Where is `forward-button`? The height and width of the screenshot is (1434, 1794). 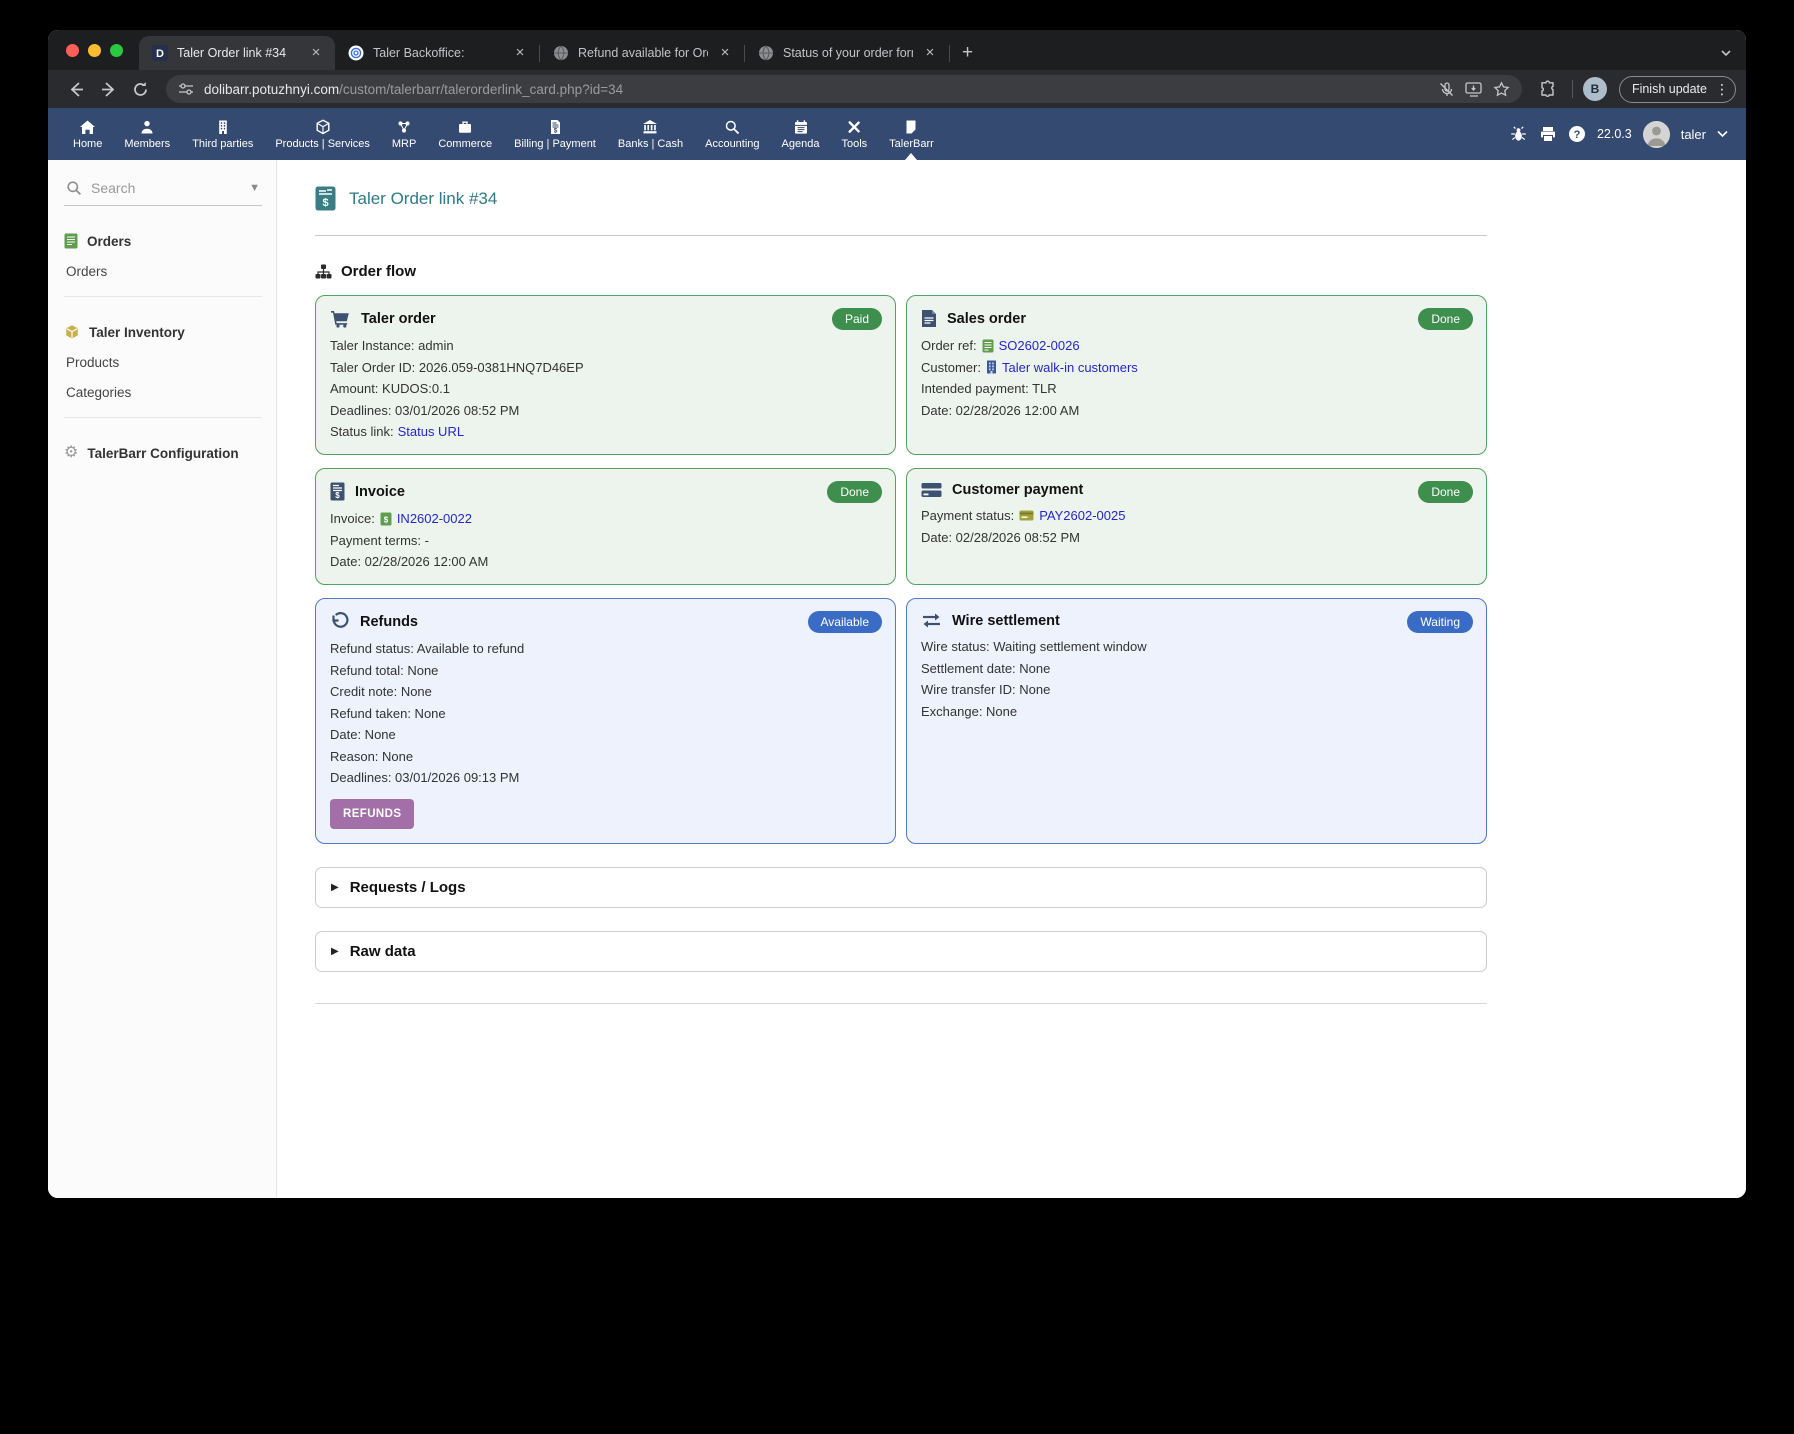
forward-button is located at coordinates (108, 89).